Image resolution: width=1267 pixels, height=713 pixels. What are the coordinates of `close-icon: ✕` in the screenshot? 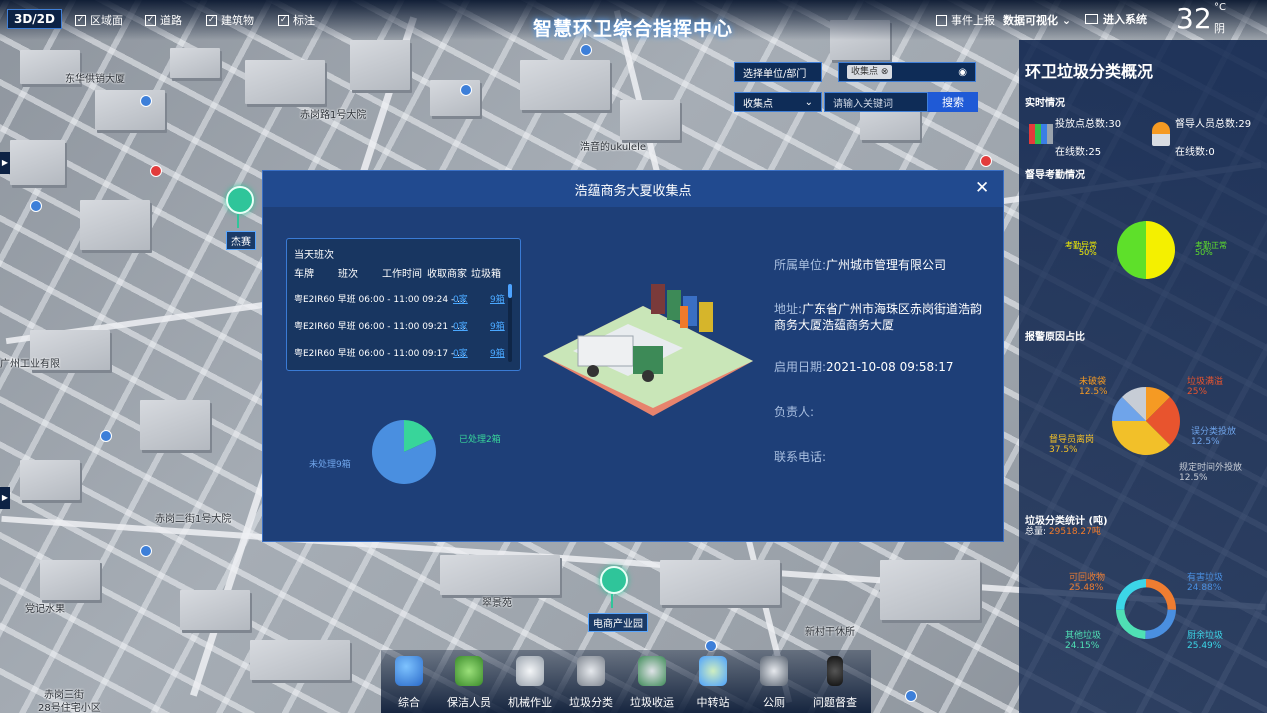 It's located at (982, 188).